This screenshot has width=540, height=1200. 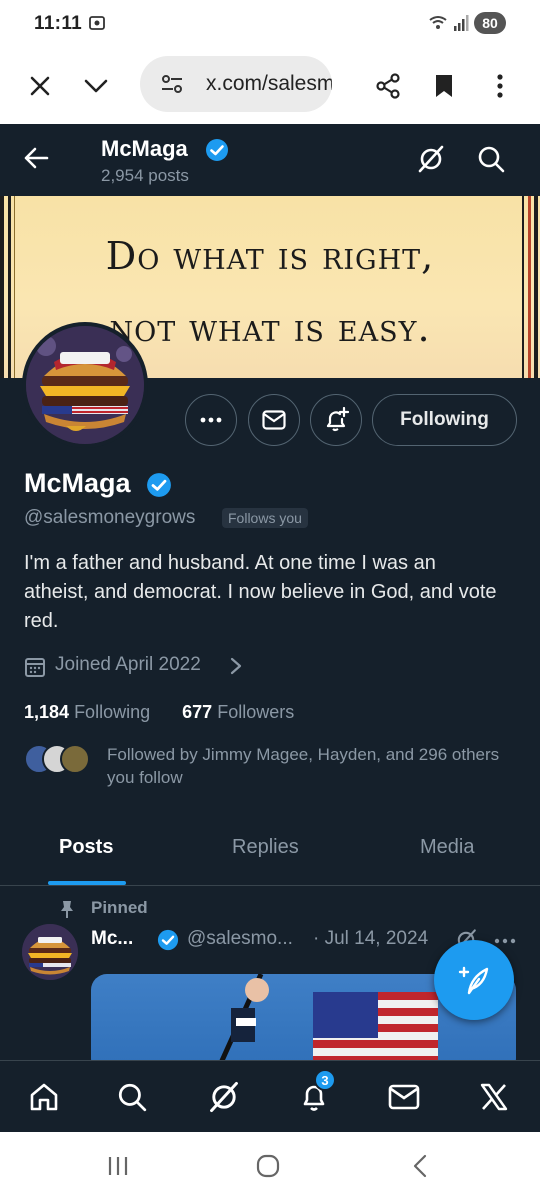 I want to click on recent-apps-icon, so click(x=118, y=1166).